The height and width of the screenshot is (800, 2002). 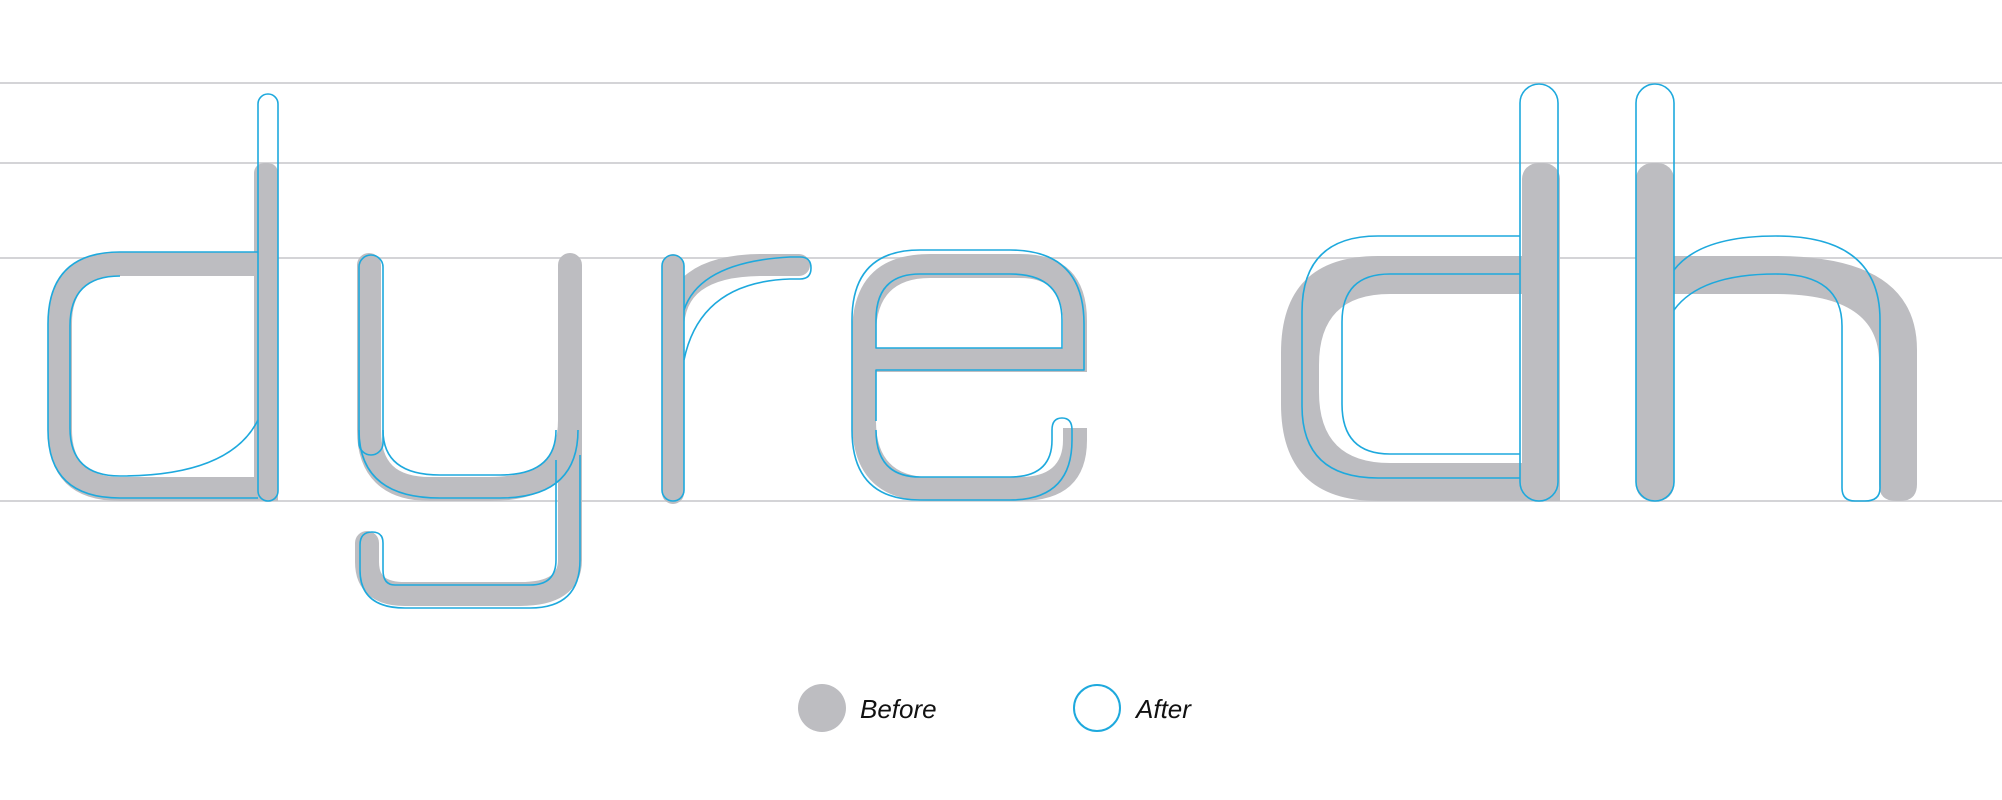 I want to click on glyph-y-before, so click(x=468, y=429).